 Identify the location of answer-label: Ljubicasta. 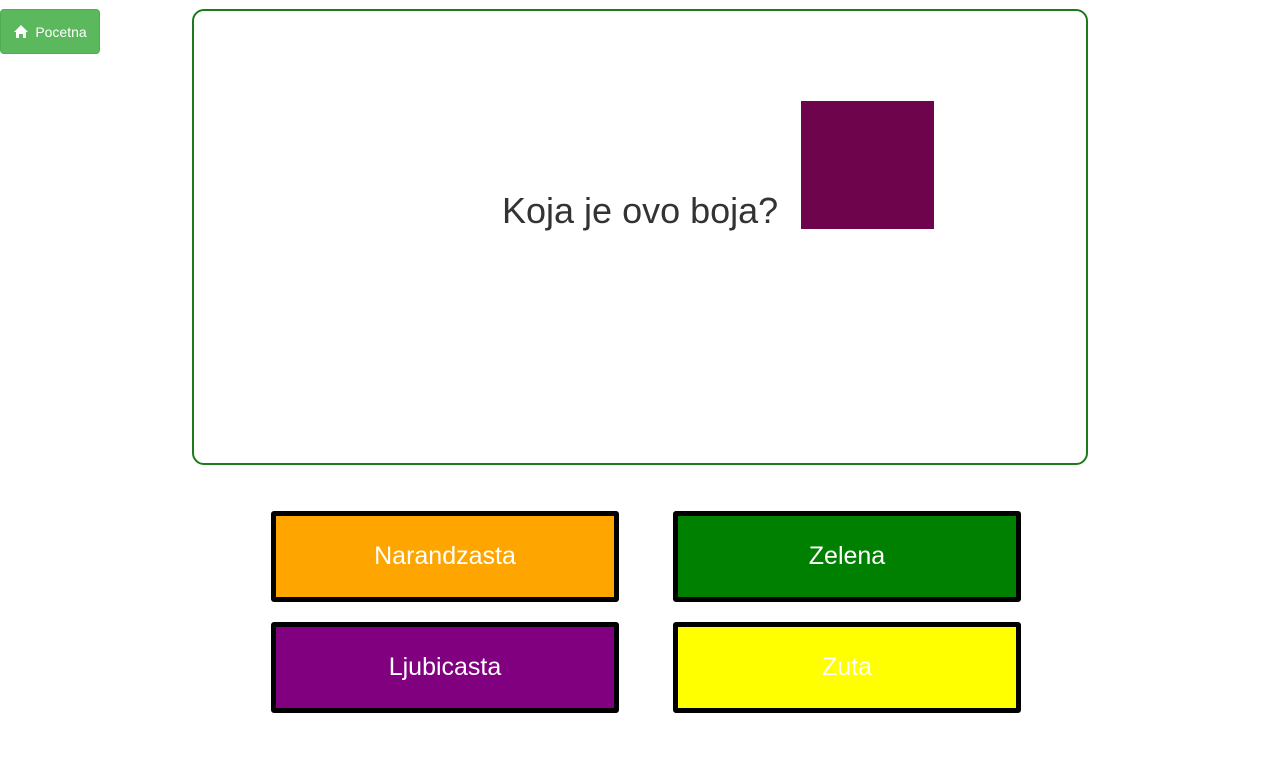
(445, 667).